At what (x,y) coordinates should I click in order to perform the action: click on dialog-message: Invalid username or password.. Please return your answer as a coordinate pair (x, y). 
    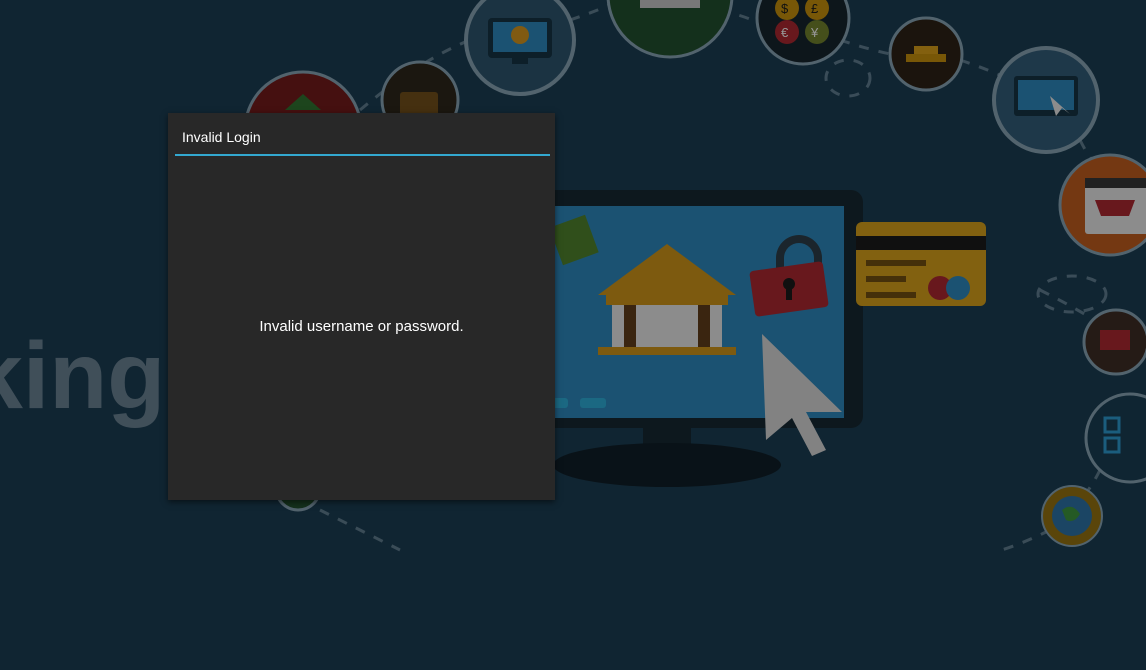
    Looking at the image, I should click on (361, 326).